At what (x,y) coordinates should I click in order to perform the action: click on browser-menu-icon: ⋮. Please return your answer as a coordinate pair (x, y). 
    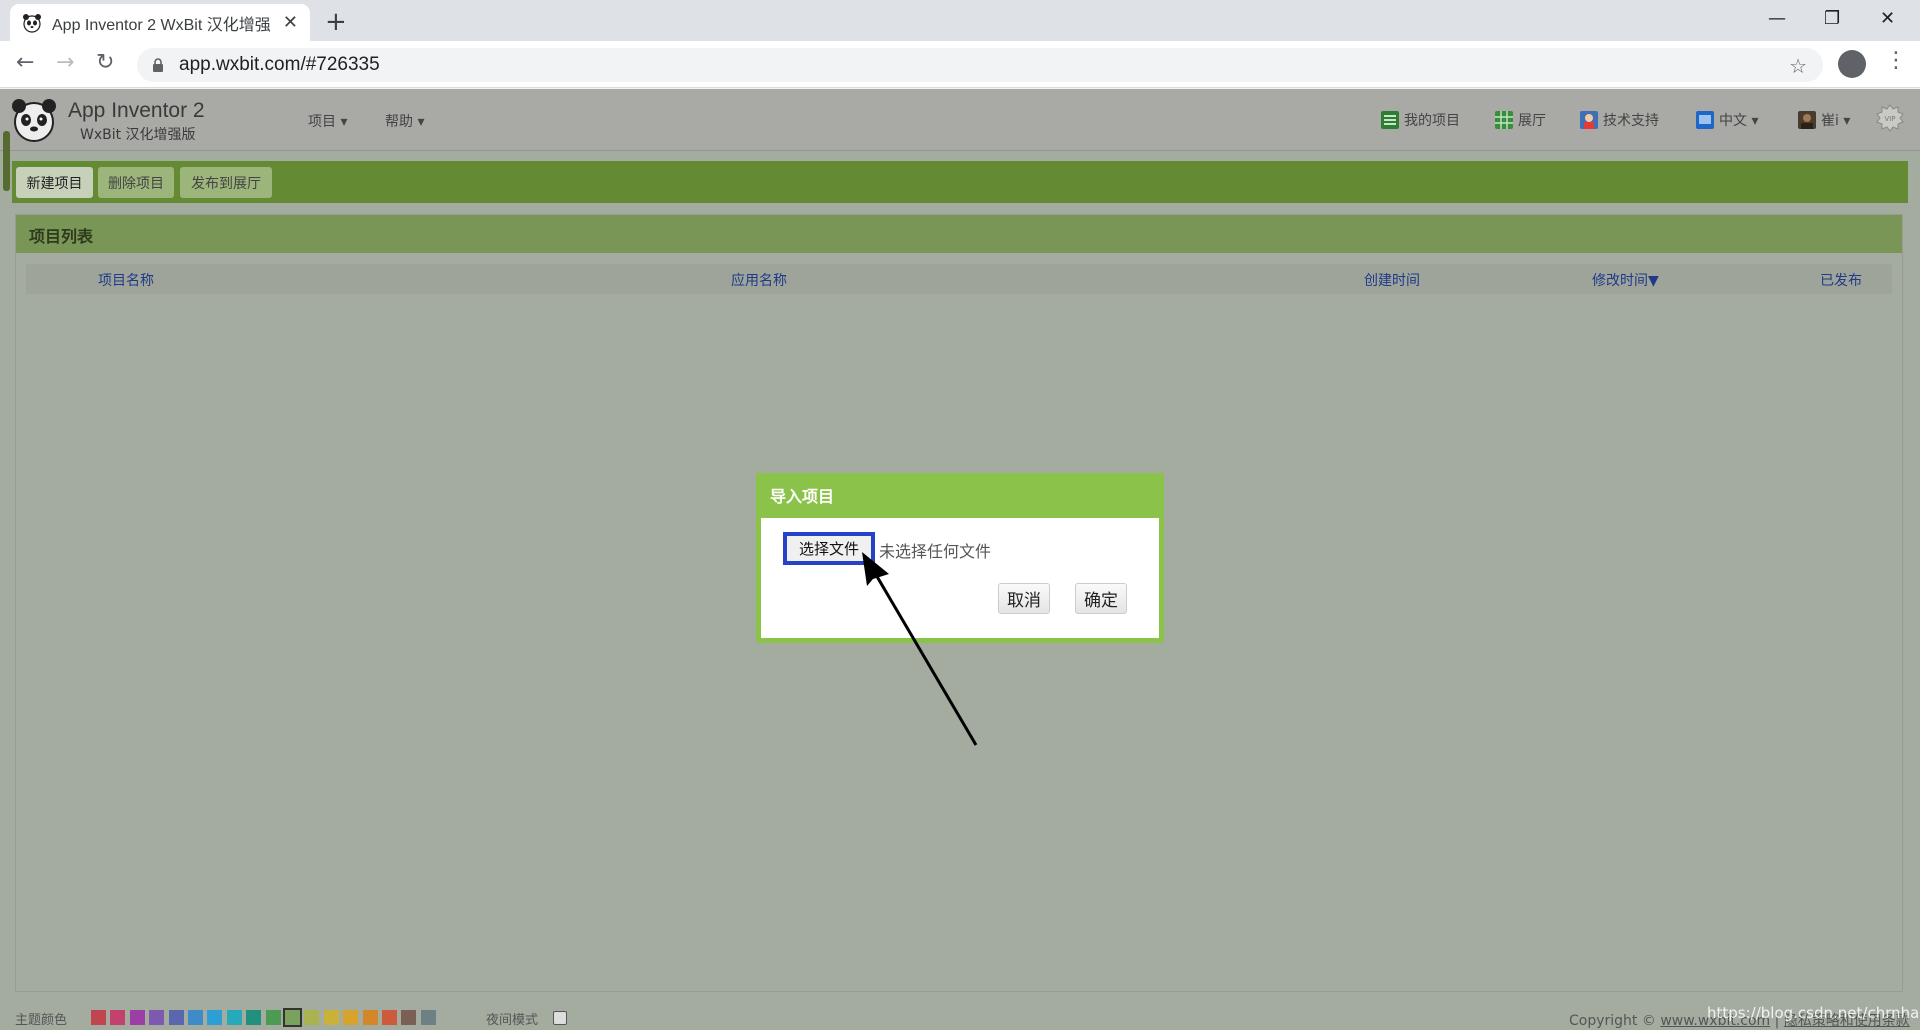
    Looking at the image, I should click on (1896, 60).